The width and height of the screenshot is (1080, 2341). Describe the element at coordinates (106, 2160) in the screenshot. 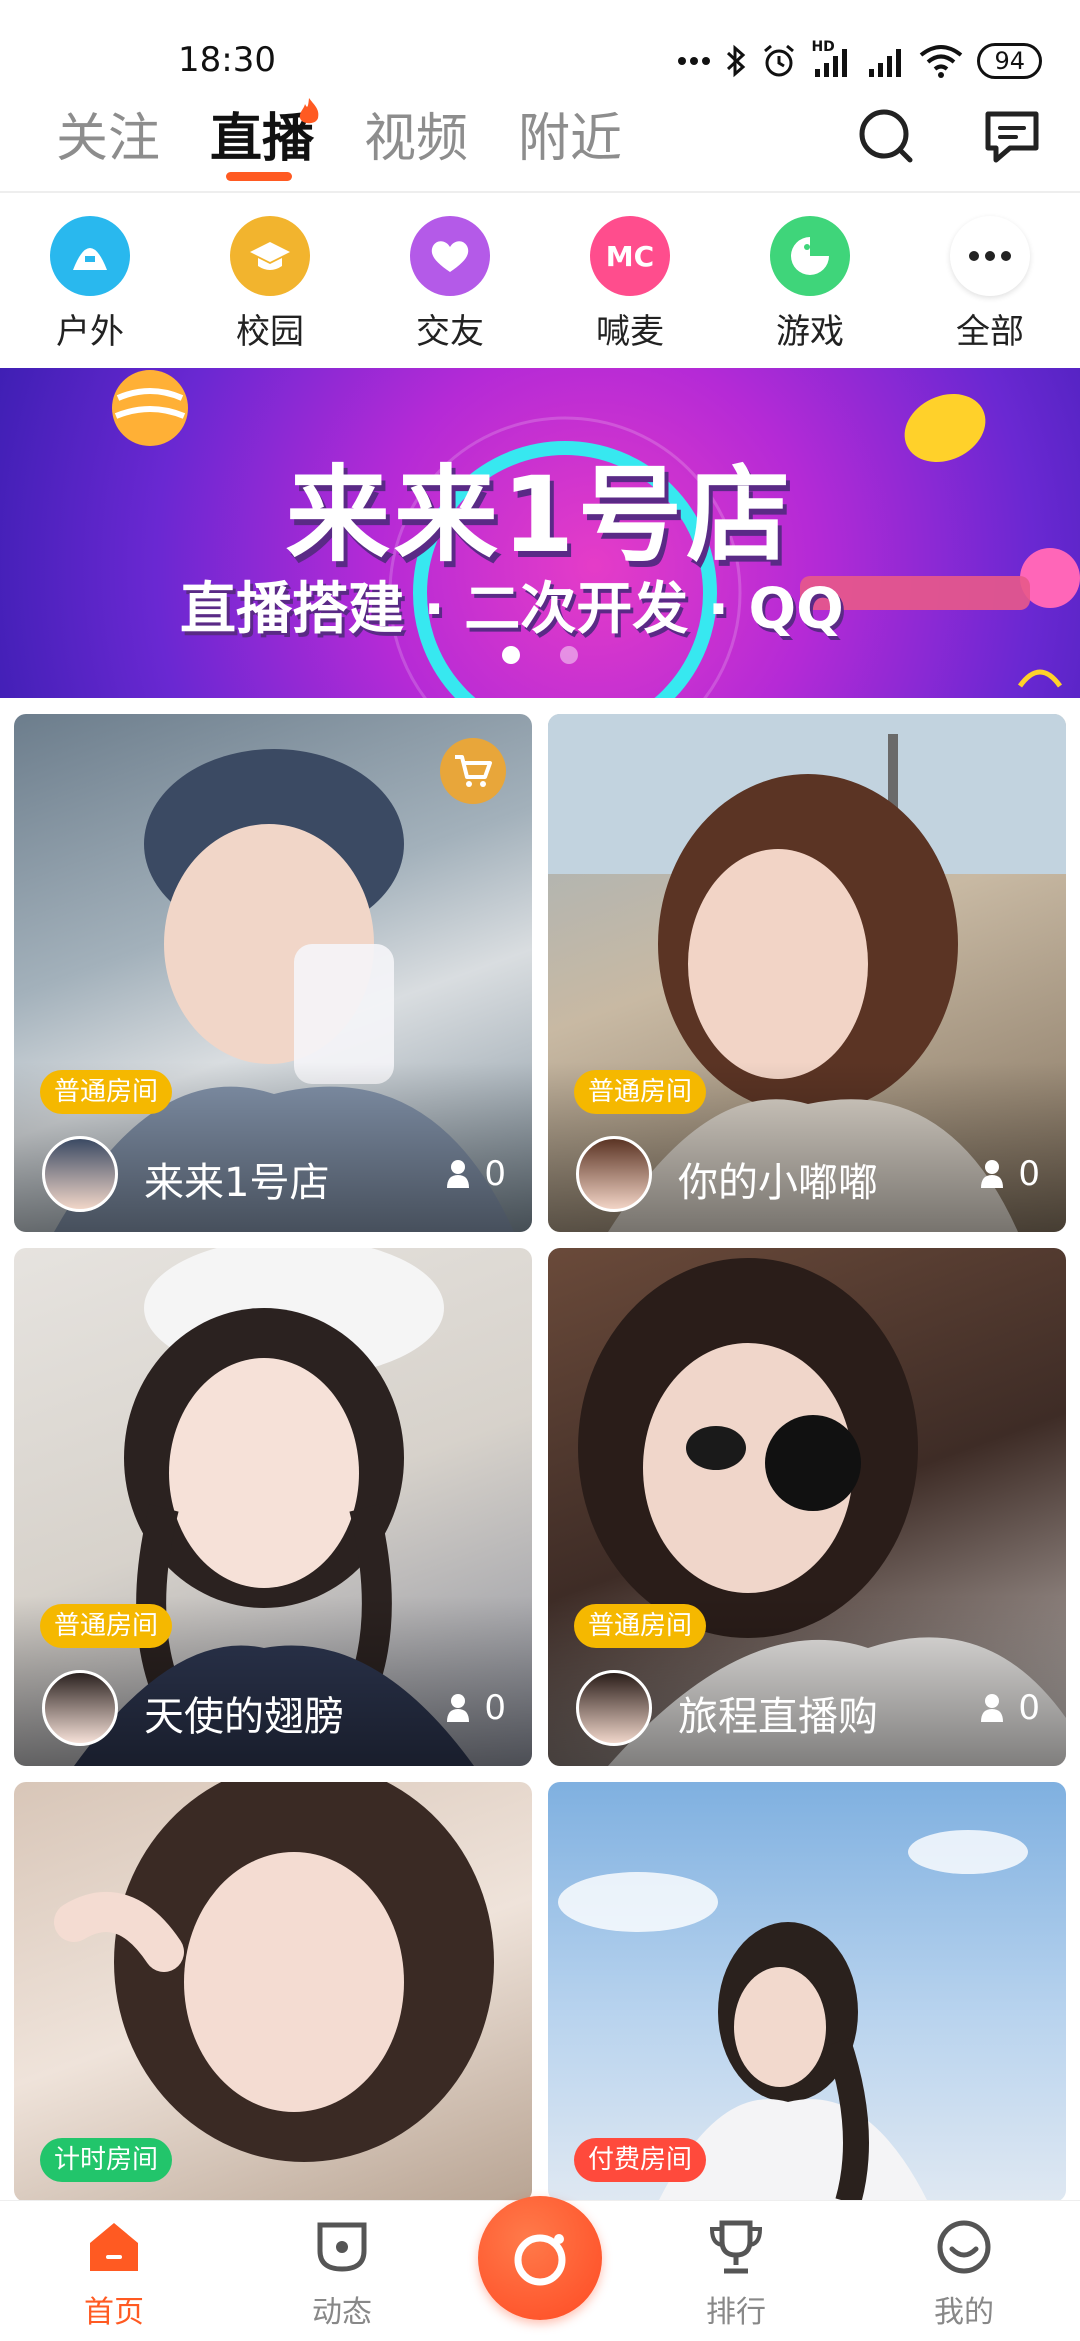

I see `room-type-badge: 计时房间` at that location.